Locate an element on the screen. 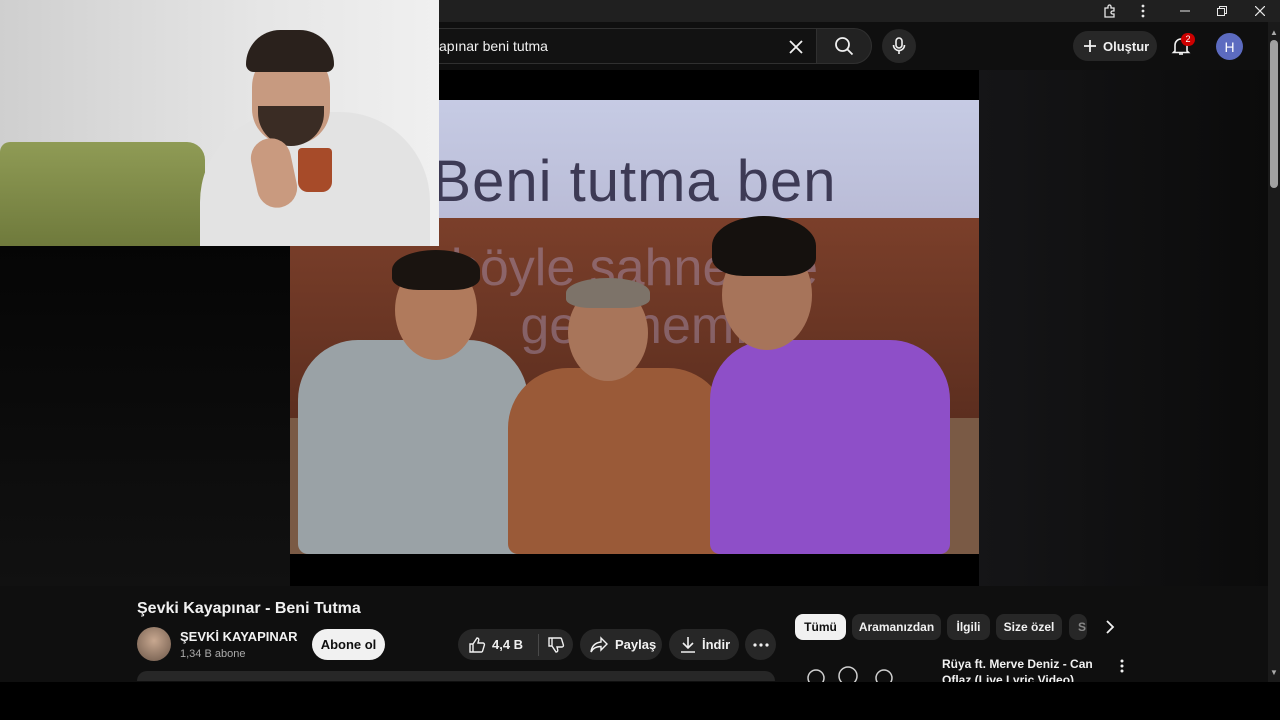  tea-glass is located at coordinates (315, 170).